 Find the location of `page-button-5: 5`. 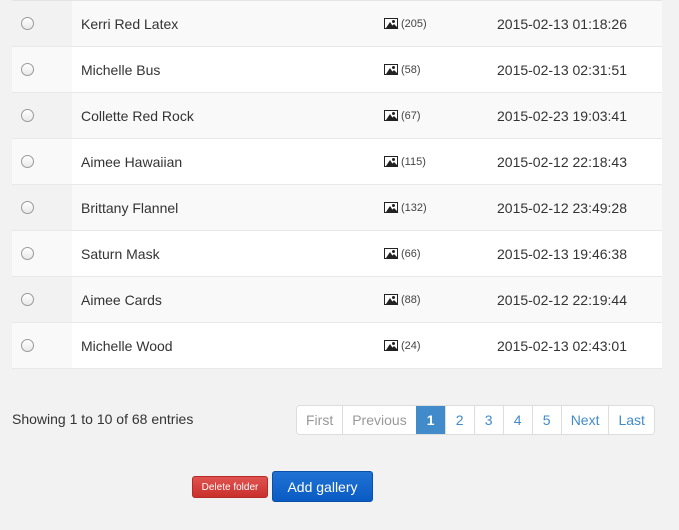

page-button-5: 5 is located at coordinates (546, 420).